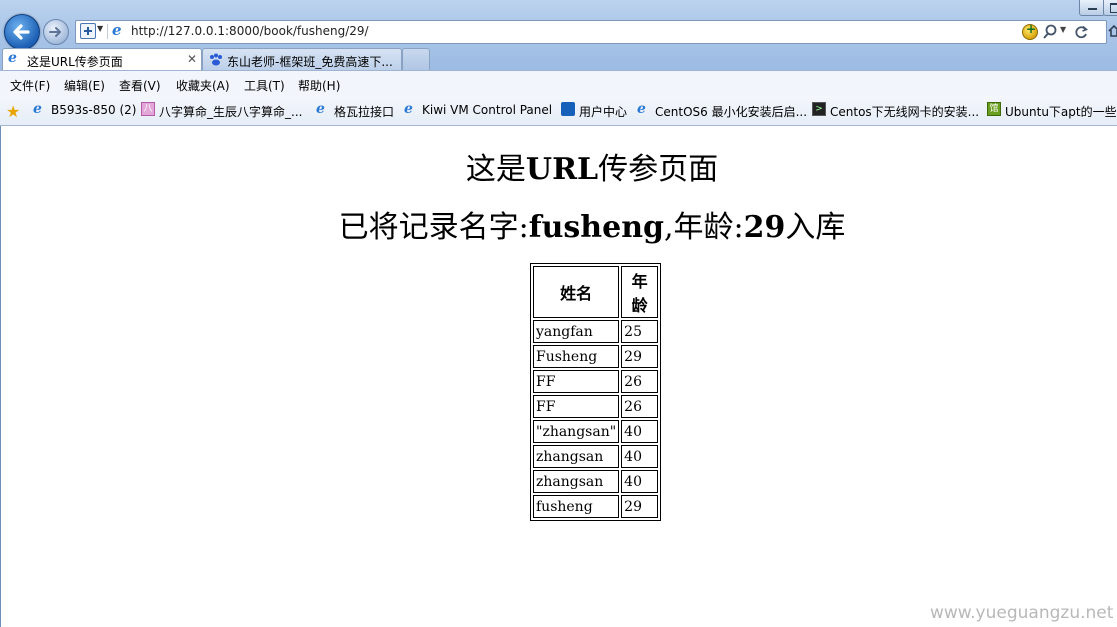 The width and height of the screenshot is (1117, 627). What do you see at coordinates (1050, 32) in the screenshot?
I see `search-icon` at bounding box center [1050, 32].